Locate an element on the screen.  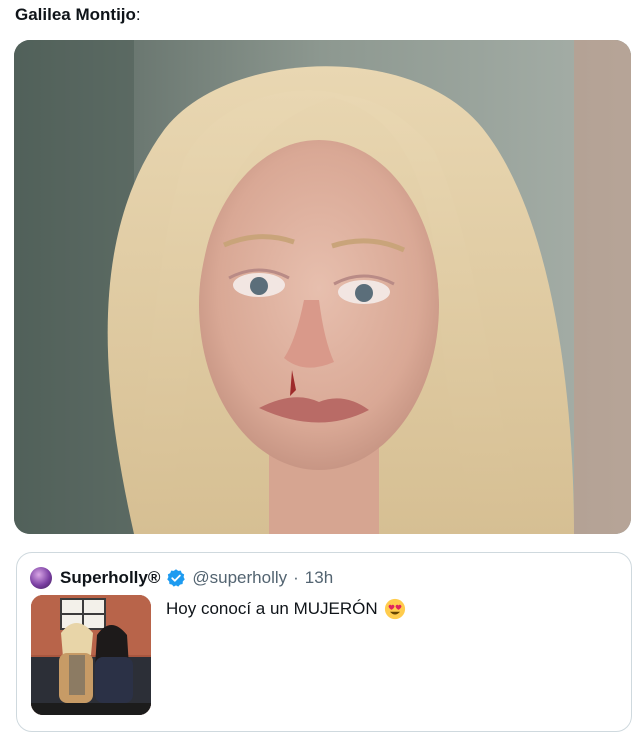
quoted-timestamp: 13h is located at coordinates (319, 578).